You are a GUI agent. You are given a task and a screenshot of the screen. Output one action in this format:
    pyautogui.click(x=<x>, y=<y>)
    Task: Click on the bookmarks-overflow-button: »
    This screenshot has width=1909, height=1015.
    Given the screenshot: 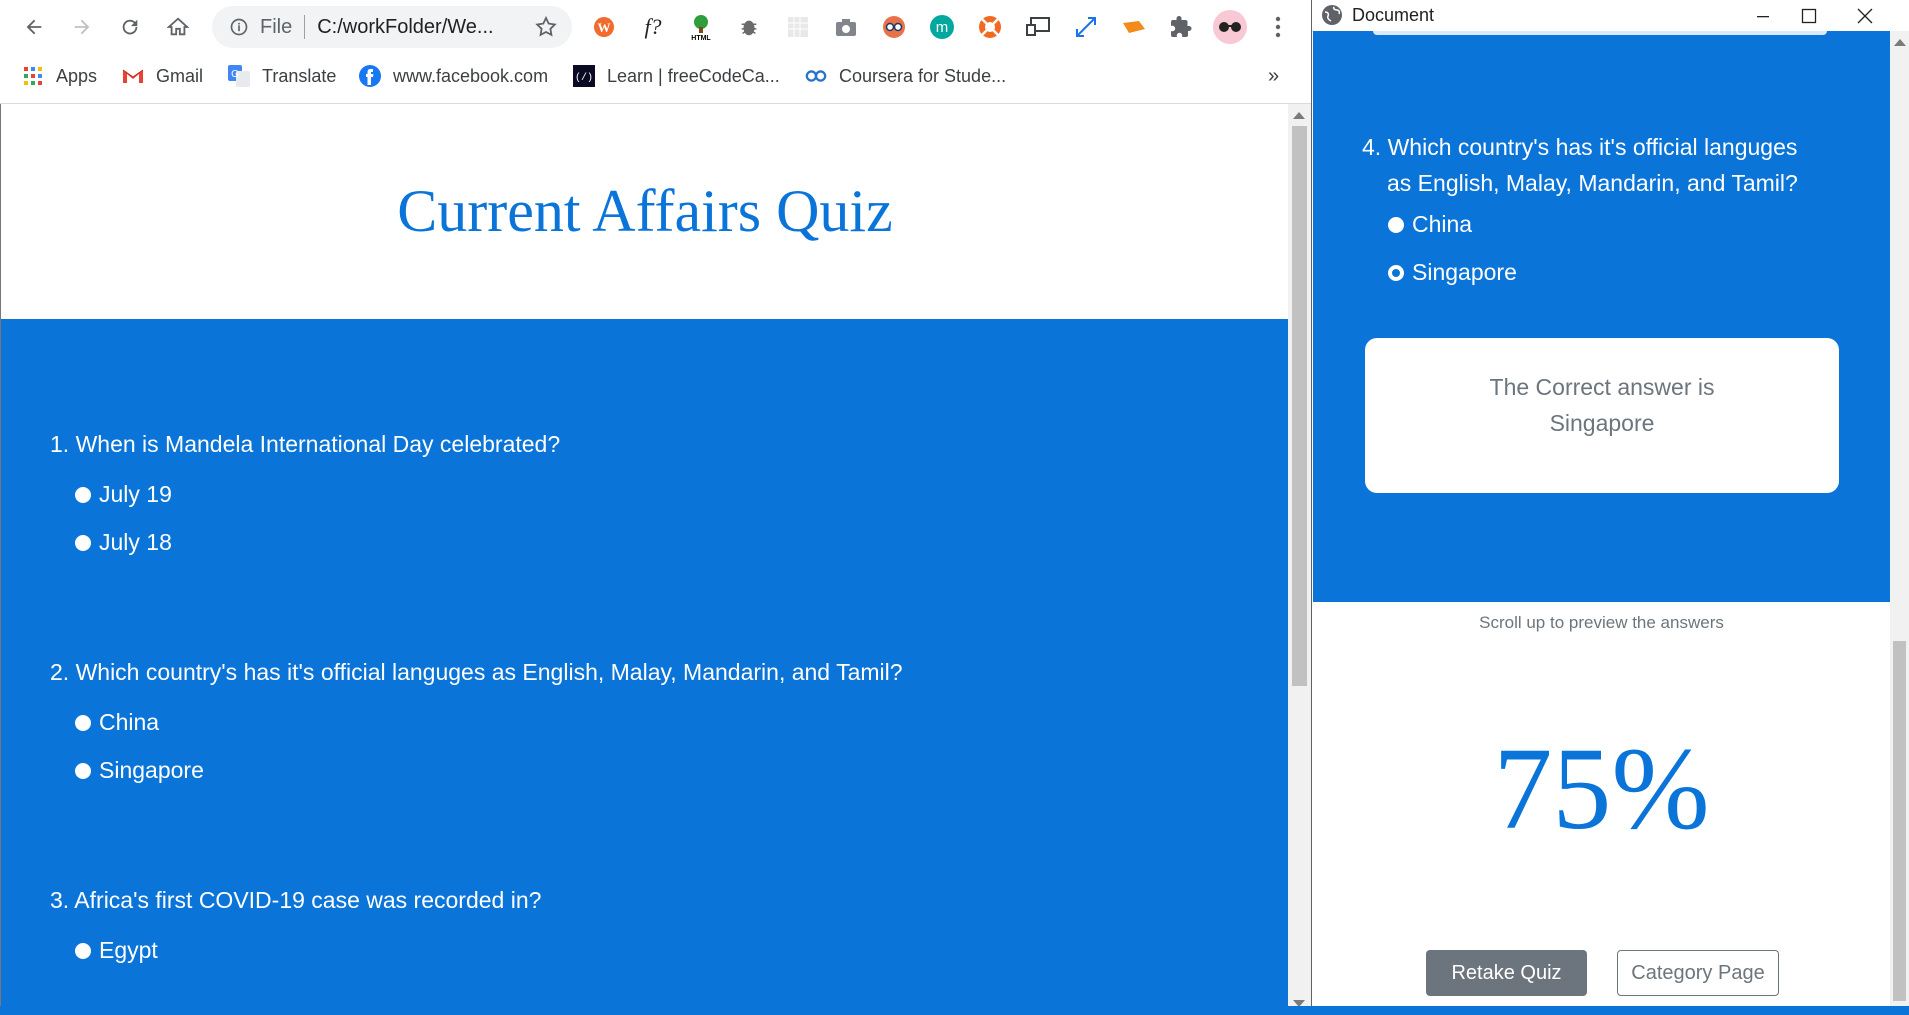 What is the action you would take?
    pyautogui.click(x=1273, y=76)
    